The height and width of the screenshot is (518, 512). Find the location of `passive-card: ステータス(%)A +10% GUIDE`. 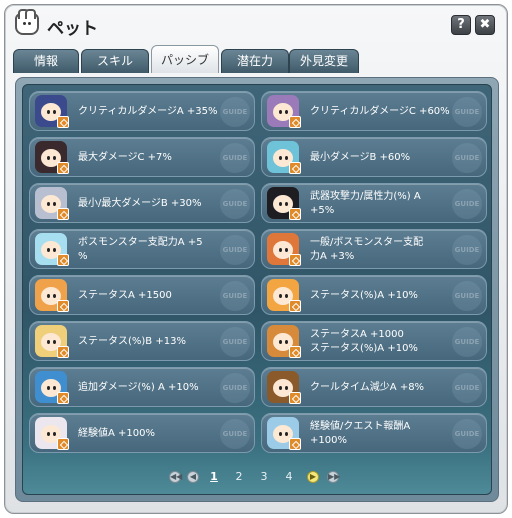

passive-card: ステータス(%)A +10% GUIDE is located at coordinates (374, 295).